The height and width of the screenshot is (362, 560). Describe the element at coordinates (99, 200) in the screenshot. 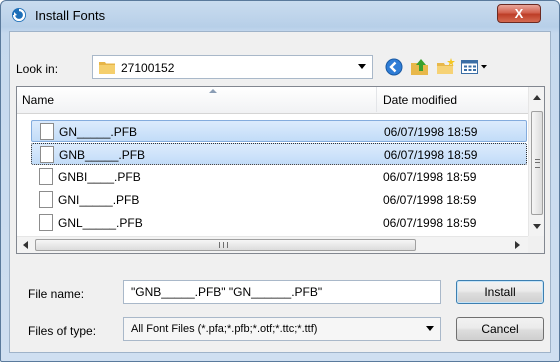

I see `file-name: GNI_____.PFB` at that location.